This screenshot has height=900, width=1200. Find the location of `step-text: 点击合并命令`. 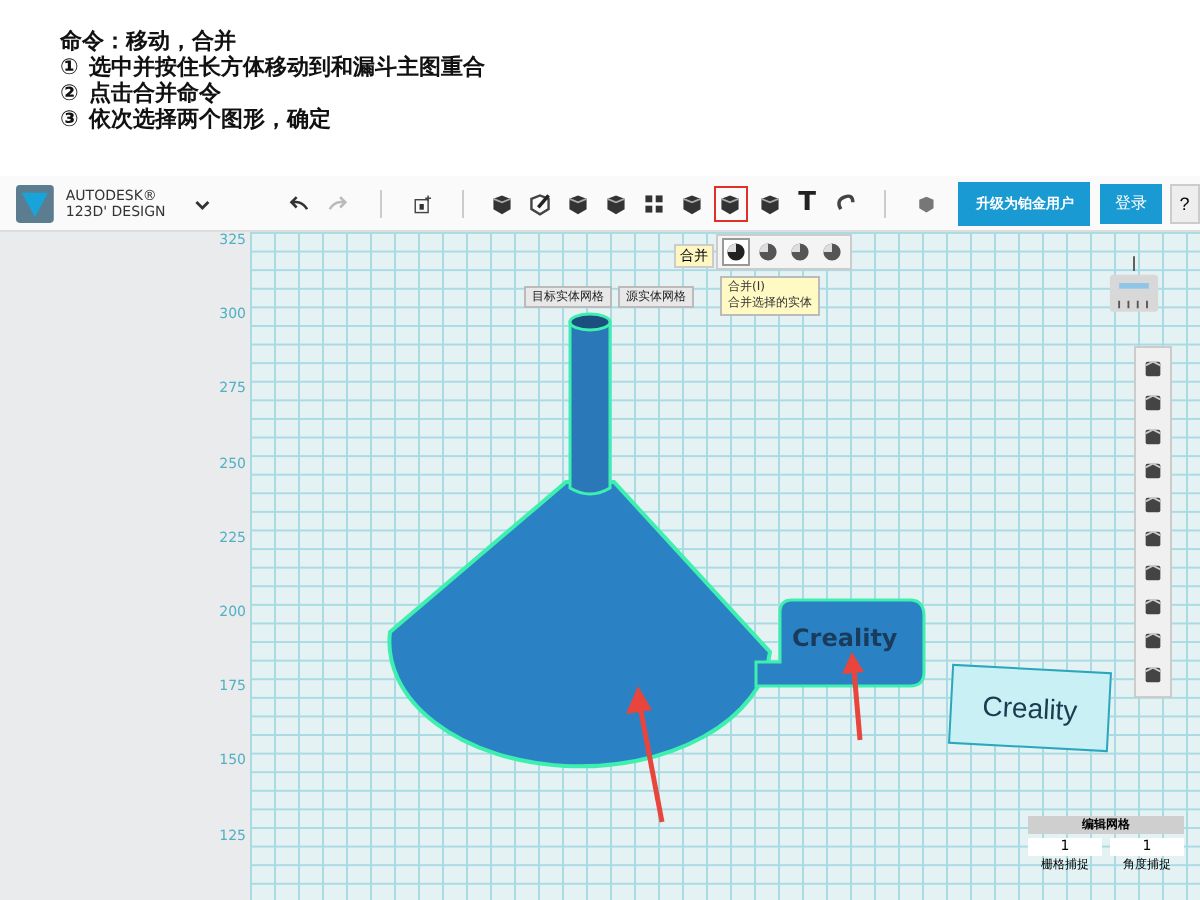

step-text: 点击合并命令 is located at coordinates (154, 93).